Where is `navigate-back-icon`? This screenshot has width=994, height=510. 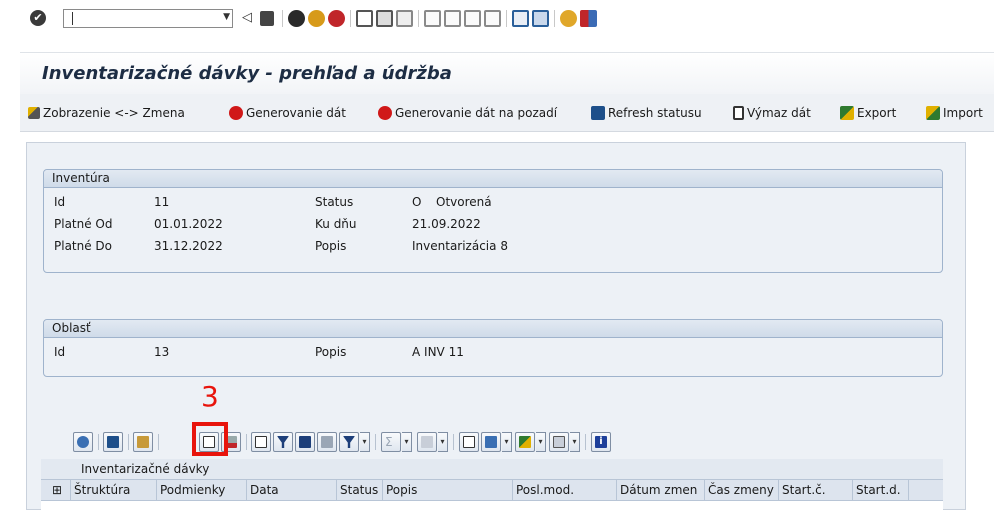
navigate-back-icon is located at coordinates (296, 18).